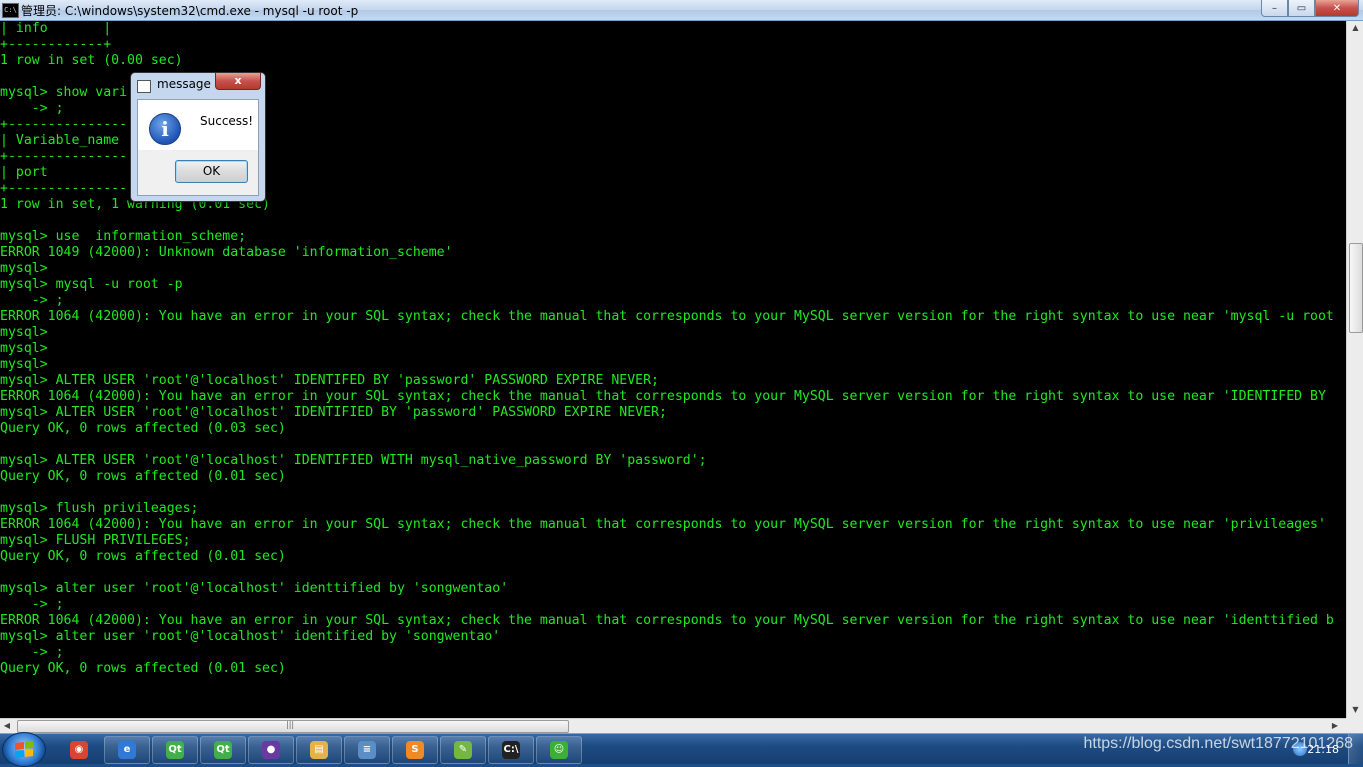 This screenshot has width=1363, height=767. Describe the element at coordinates (673, 726) in the screenshot. I see `horizontal-scrollbar: ◀ ||| ▶` at that location.